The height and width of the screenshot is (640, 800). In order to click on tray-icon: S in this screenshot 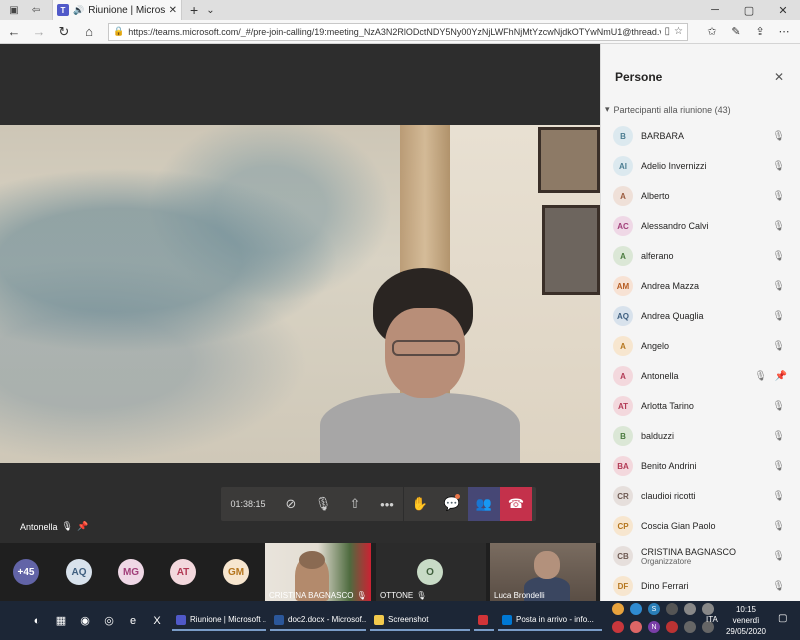, I will do `click(654, 609)`.